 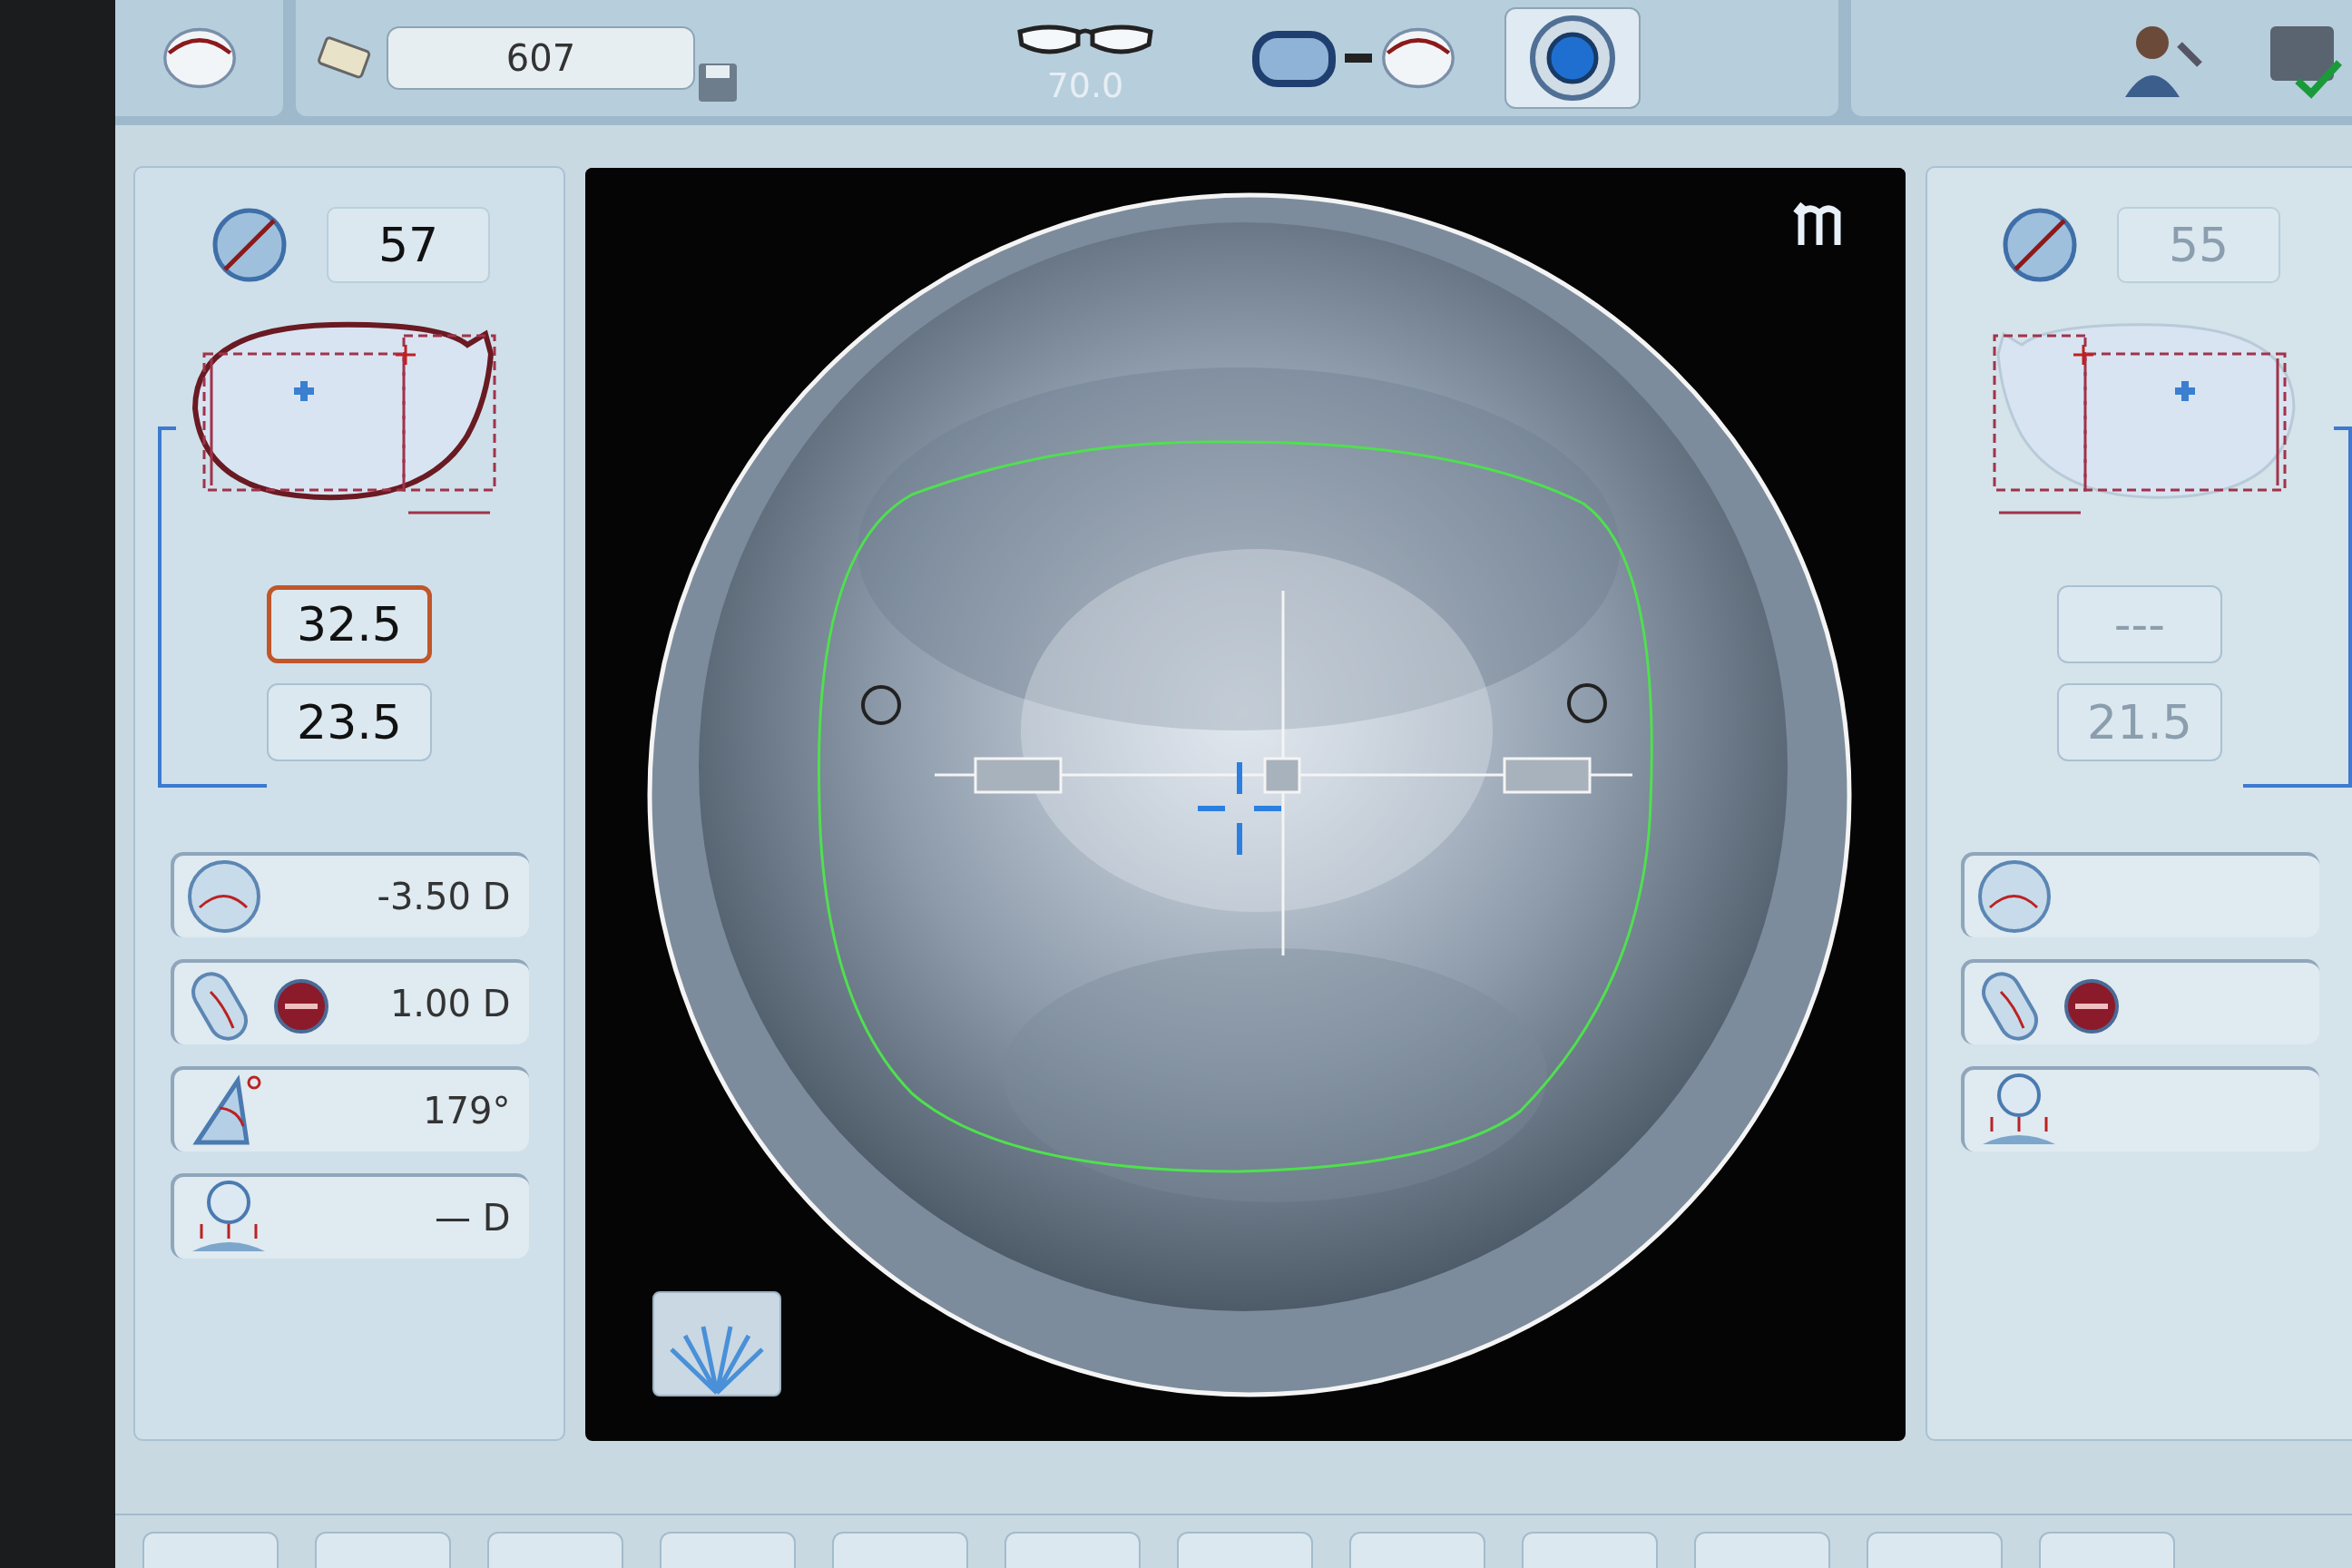 What do you see at coordinates (716, 1343) in the screenshot?
I see `image-button` at bounding box center [716, 1343].